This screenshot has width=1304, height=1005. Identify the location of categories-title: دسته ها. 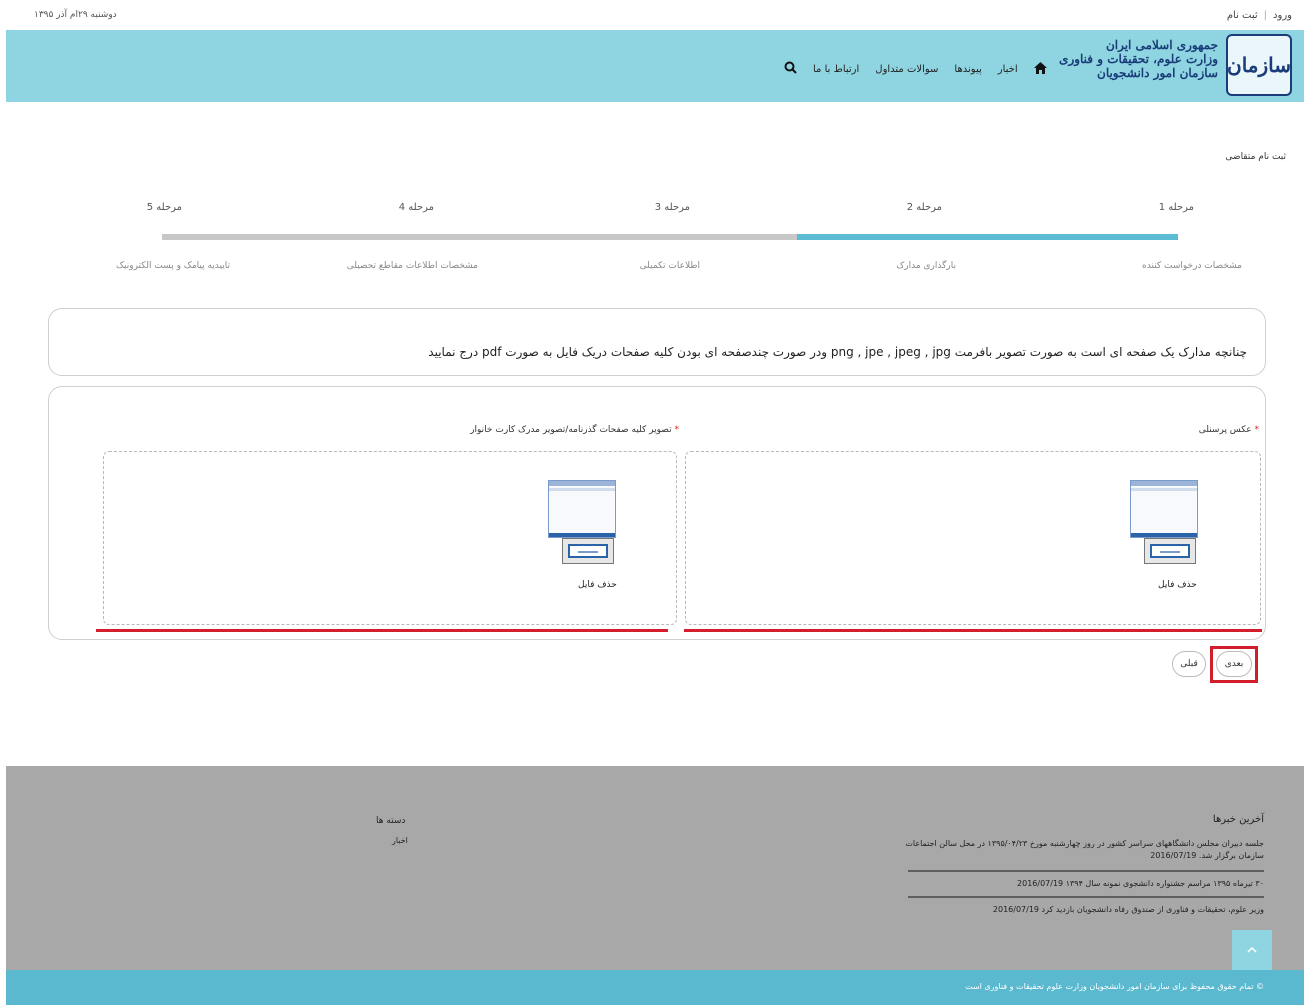
(391, 821).